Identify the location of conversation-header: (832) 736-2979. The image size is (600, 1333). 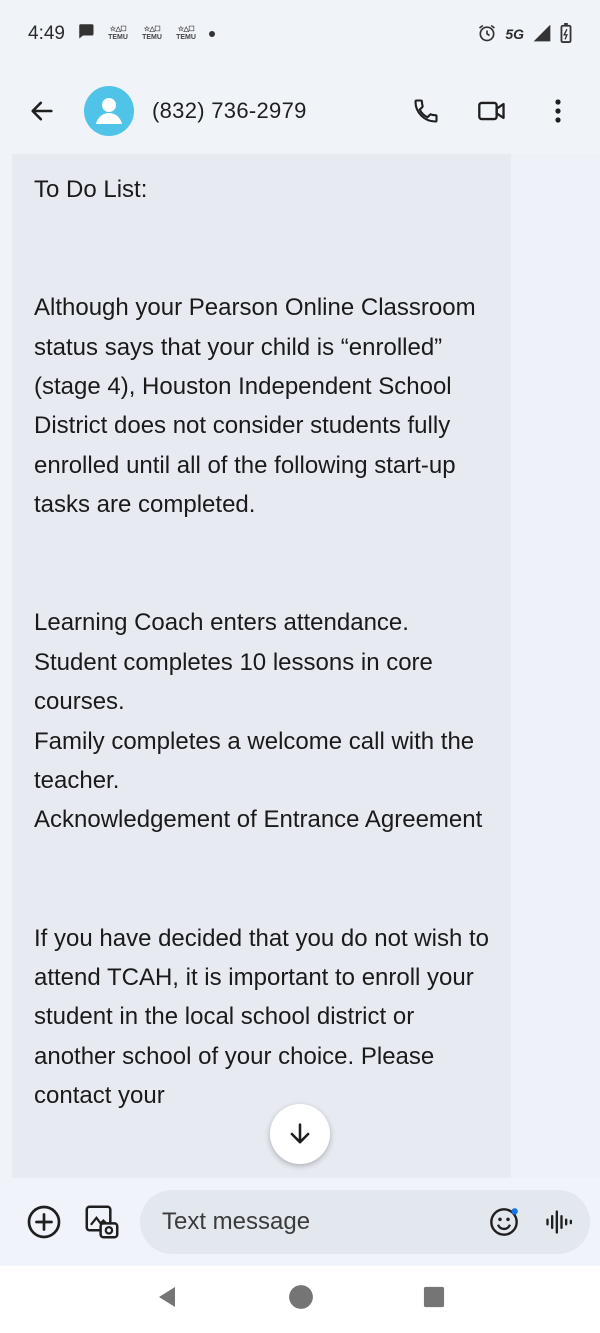
(300, 111).